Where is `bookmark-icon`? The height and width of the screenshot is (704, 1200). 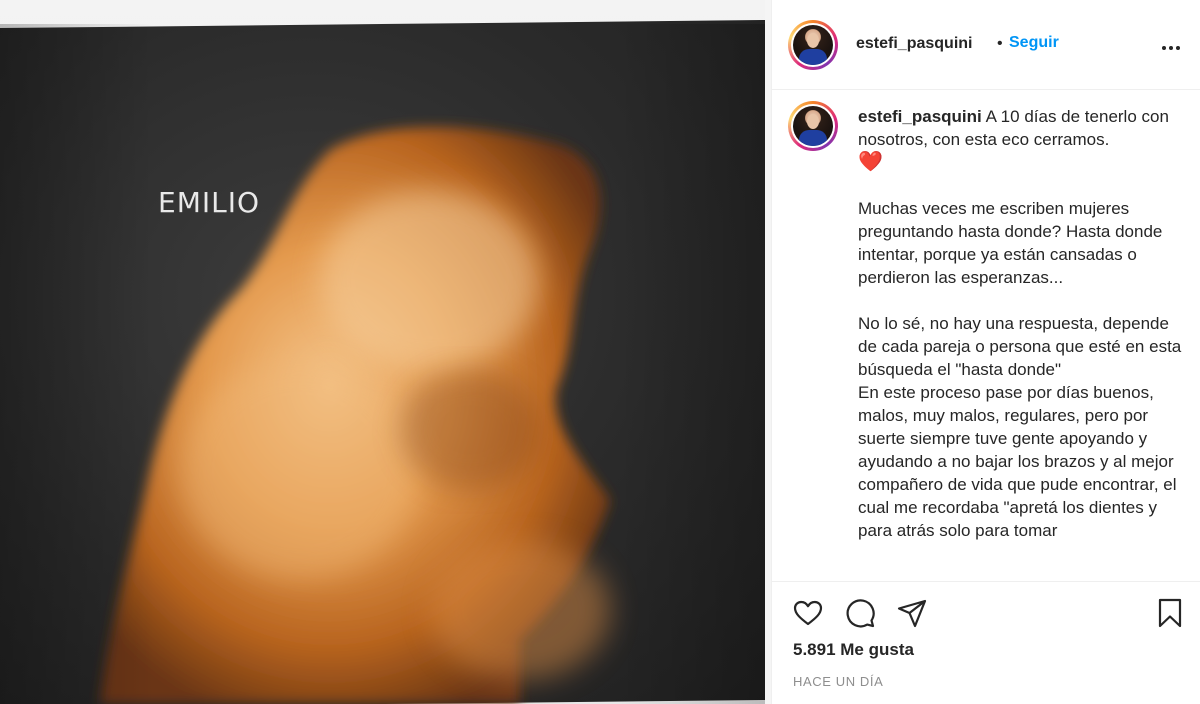 bookmark-icon is located at coordinates (1170, 613).